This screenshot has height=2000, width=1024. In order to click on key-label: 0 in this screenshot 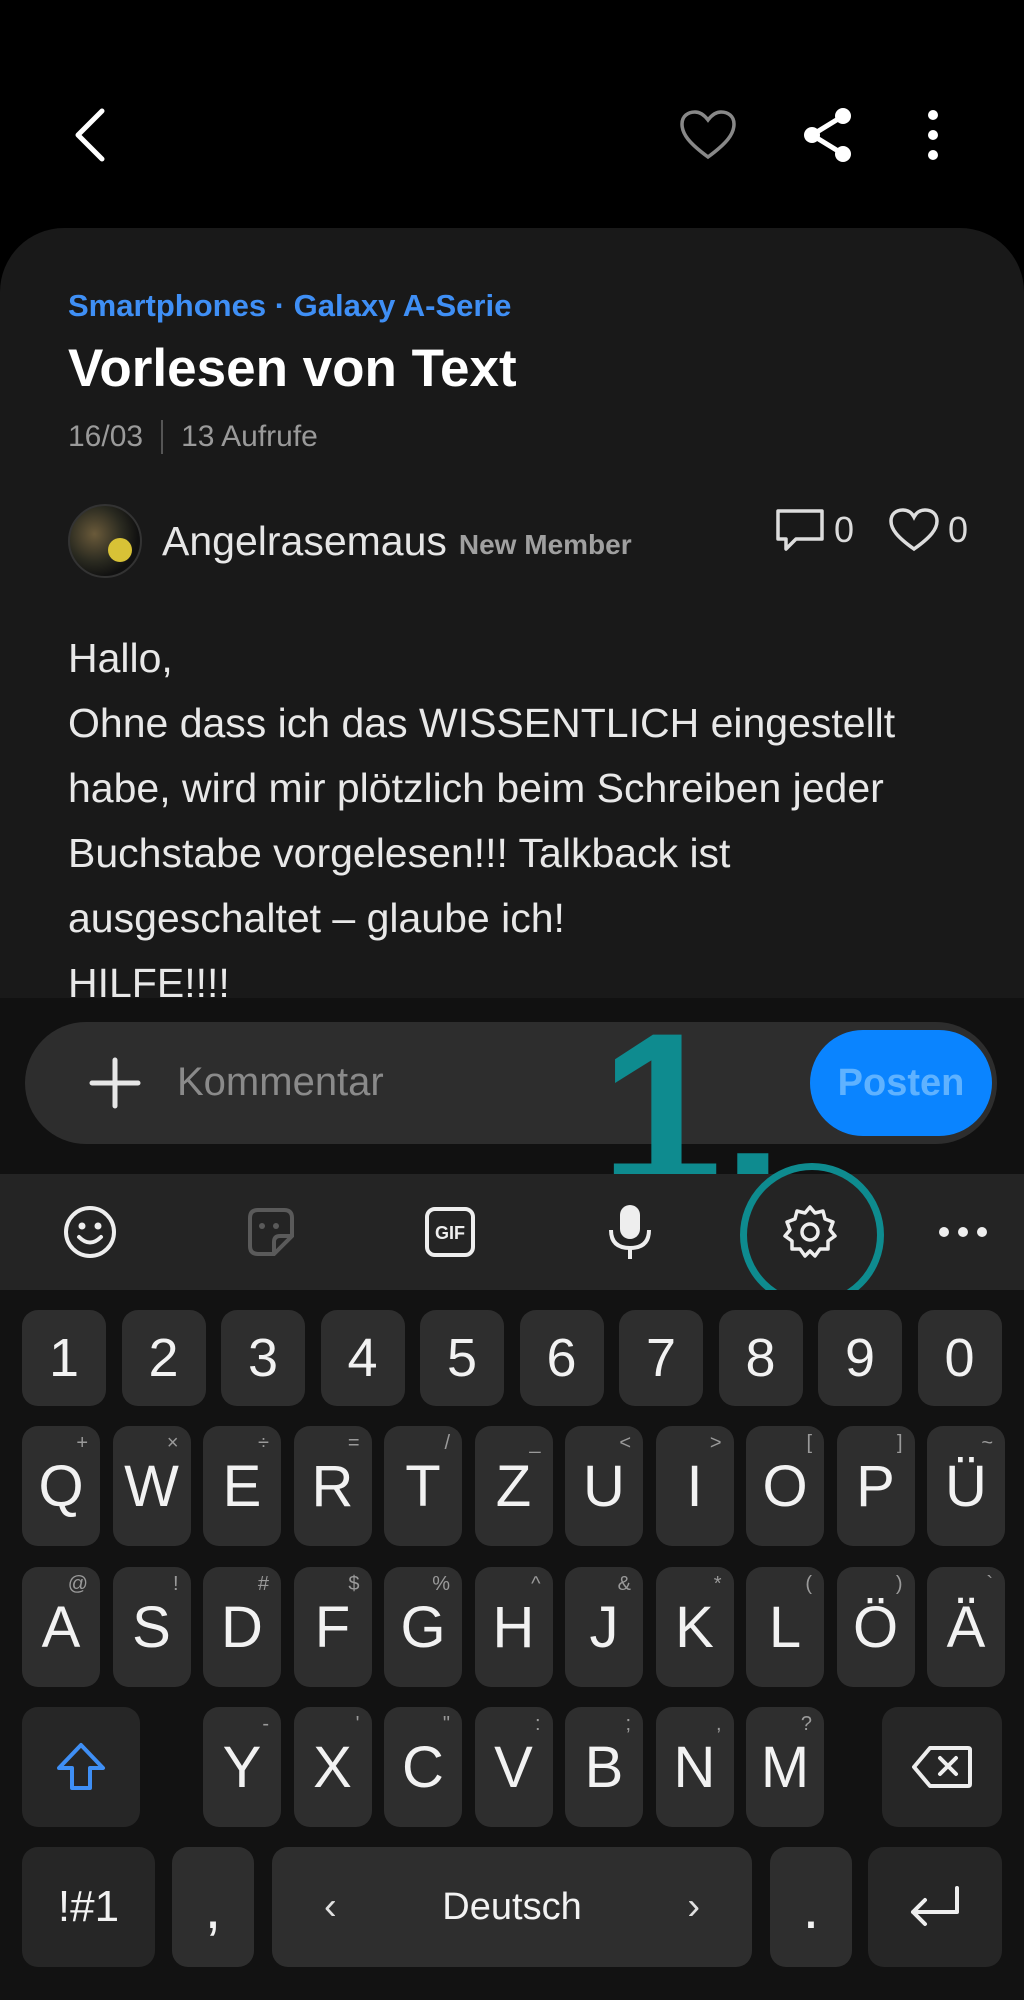, I will do `click(959, 1358)`.